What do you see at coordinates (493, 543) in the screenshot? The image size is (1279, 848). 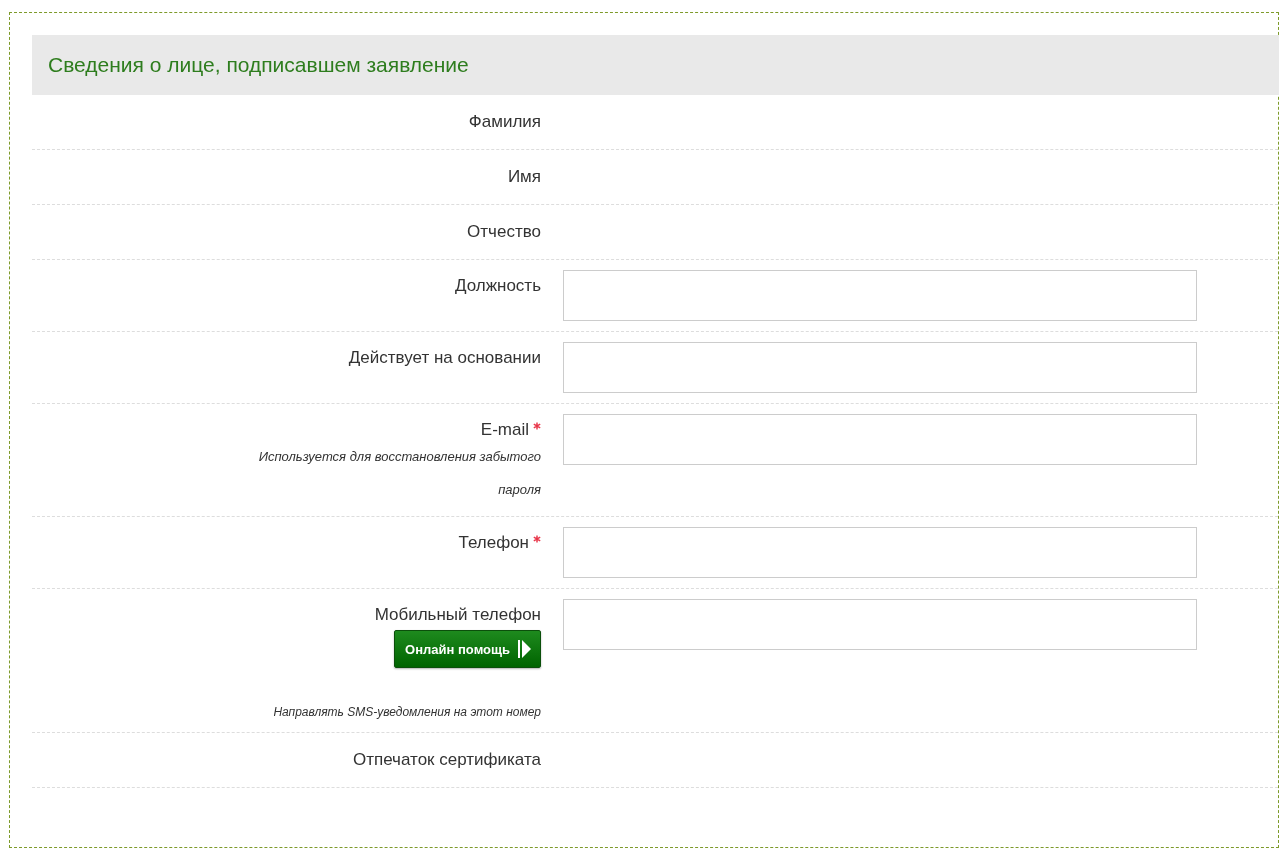 I see `field-label: Телефон` at bounding box center [493, 543].